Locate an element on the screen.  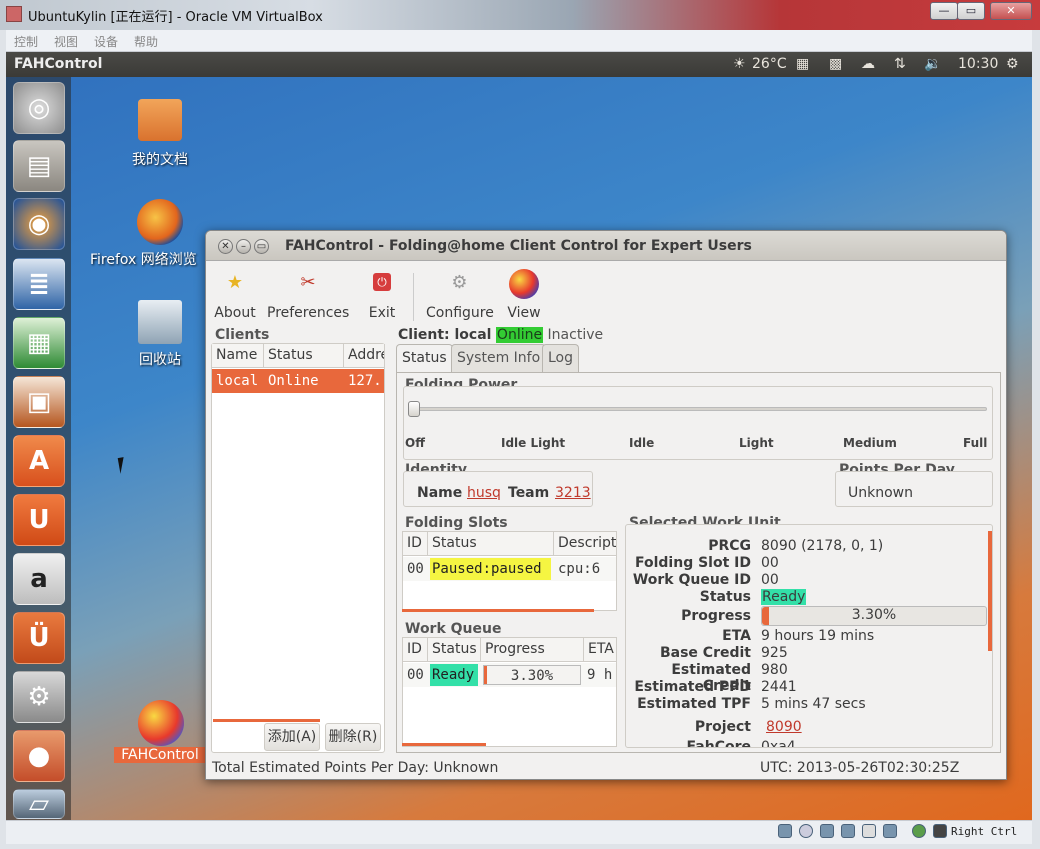
wu-project-link: 8090 is located at coordinates (784, 727).